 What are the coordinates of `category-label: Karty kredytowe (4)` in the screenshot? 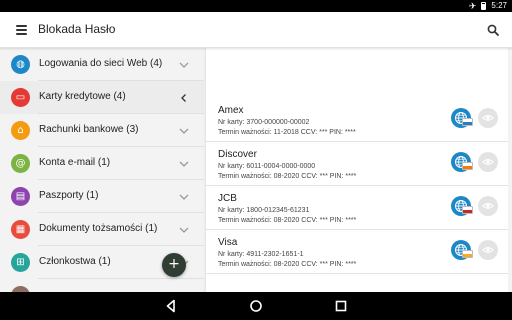 It's located at (82, 96).